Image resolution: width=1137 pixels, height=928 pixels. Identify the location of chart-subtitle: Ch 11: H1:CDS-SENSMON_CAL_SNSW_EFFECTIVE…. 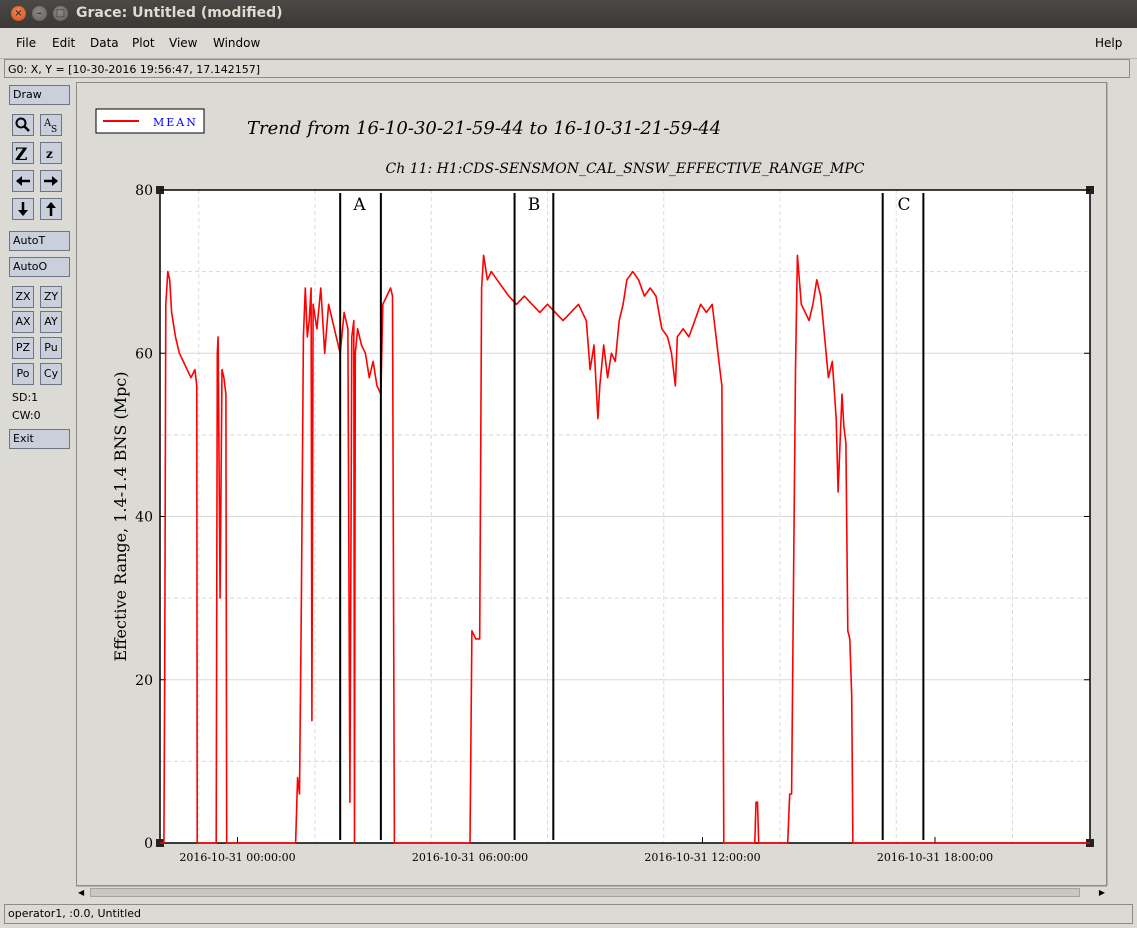
(625, 169).